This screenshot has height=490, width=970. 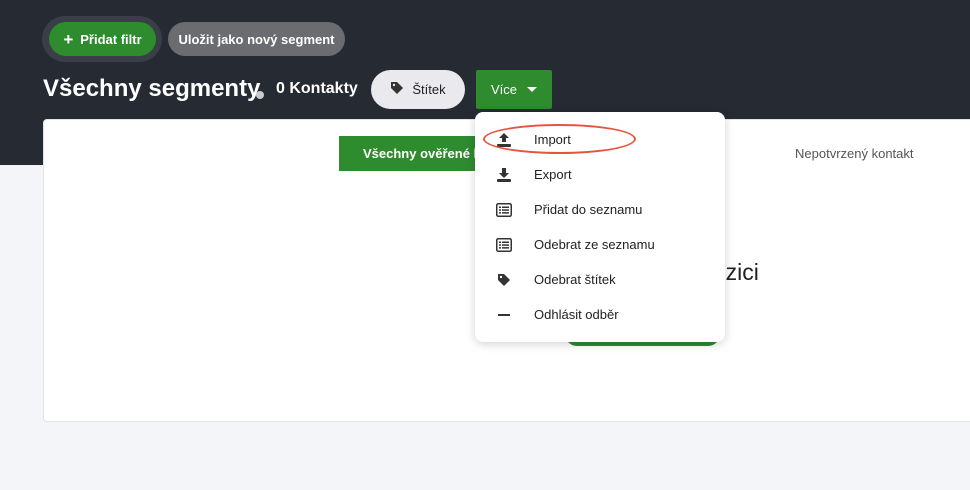 I want to click on menu-item-label: Odebrat štítek, so click(x=575, y=279).